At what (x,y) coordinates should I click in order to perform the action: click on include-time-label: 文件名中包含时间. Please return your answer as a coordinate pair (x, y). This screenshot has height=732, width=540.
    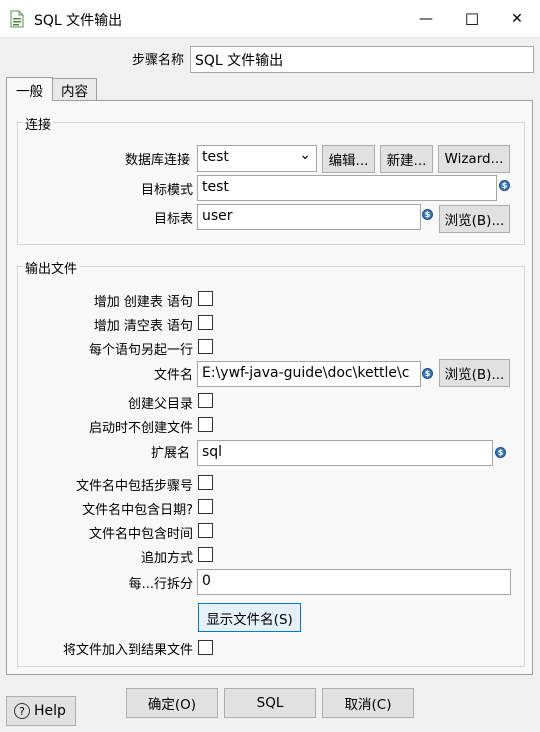
    Looking at the image, I should click on (140, 534).